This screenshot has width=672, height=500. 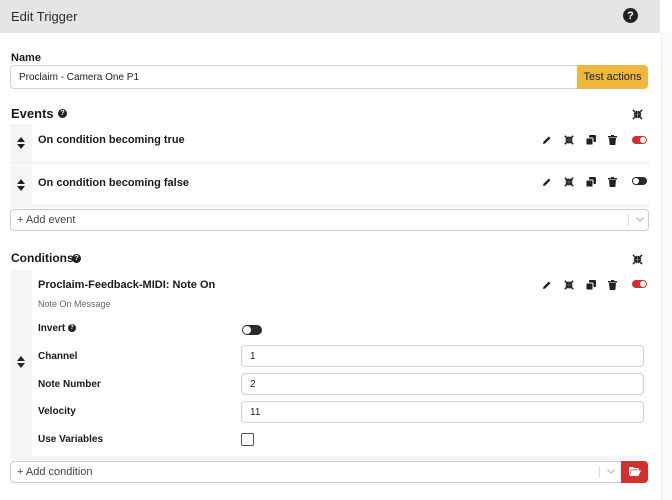 I want to click on condition-subtitle: Note On Message, so click(x=74, y=304).